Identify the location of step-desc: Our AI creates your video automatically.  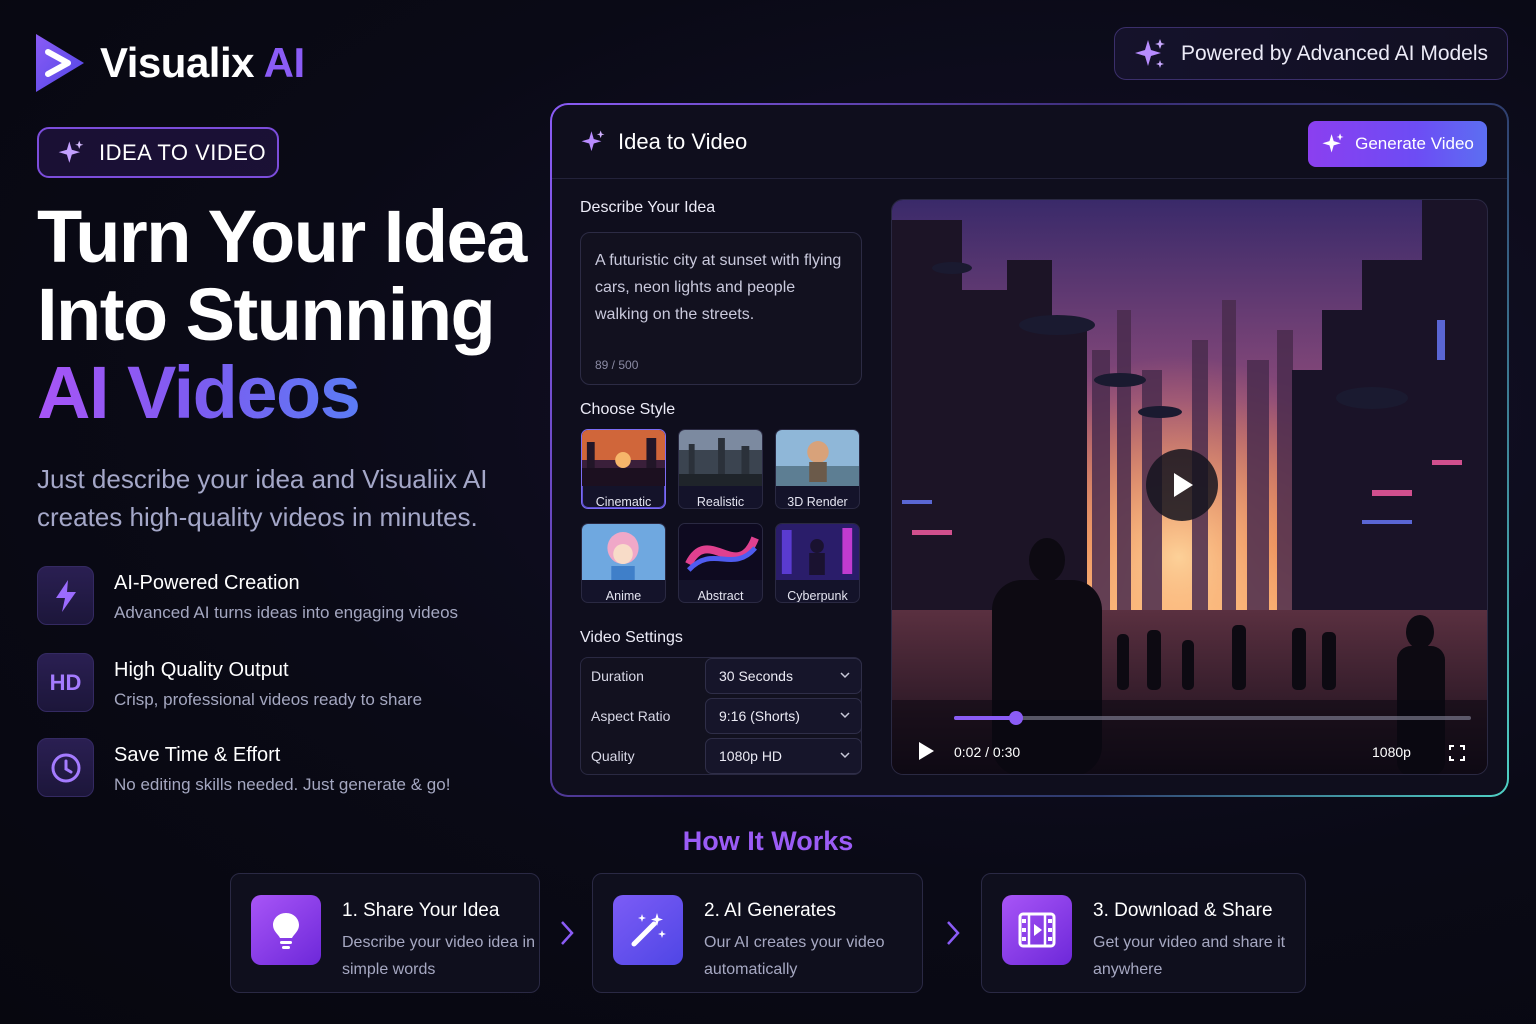
(794, 956).